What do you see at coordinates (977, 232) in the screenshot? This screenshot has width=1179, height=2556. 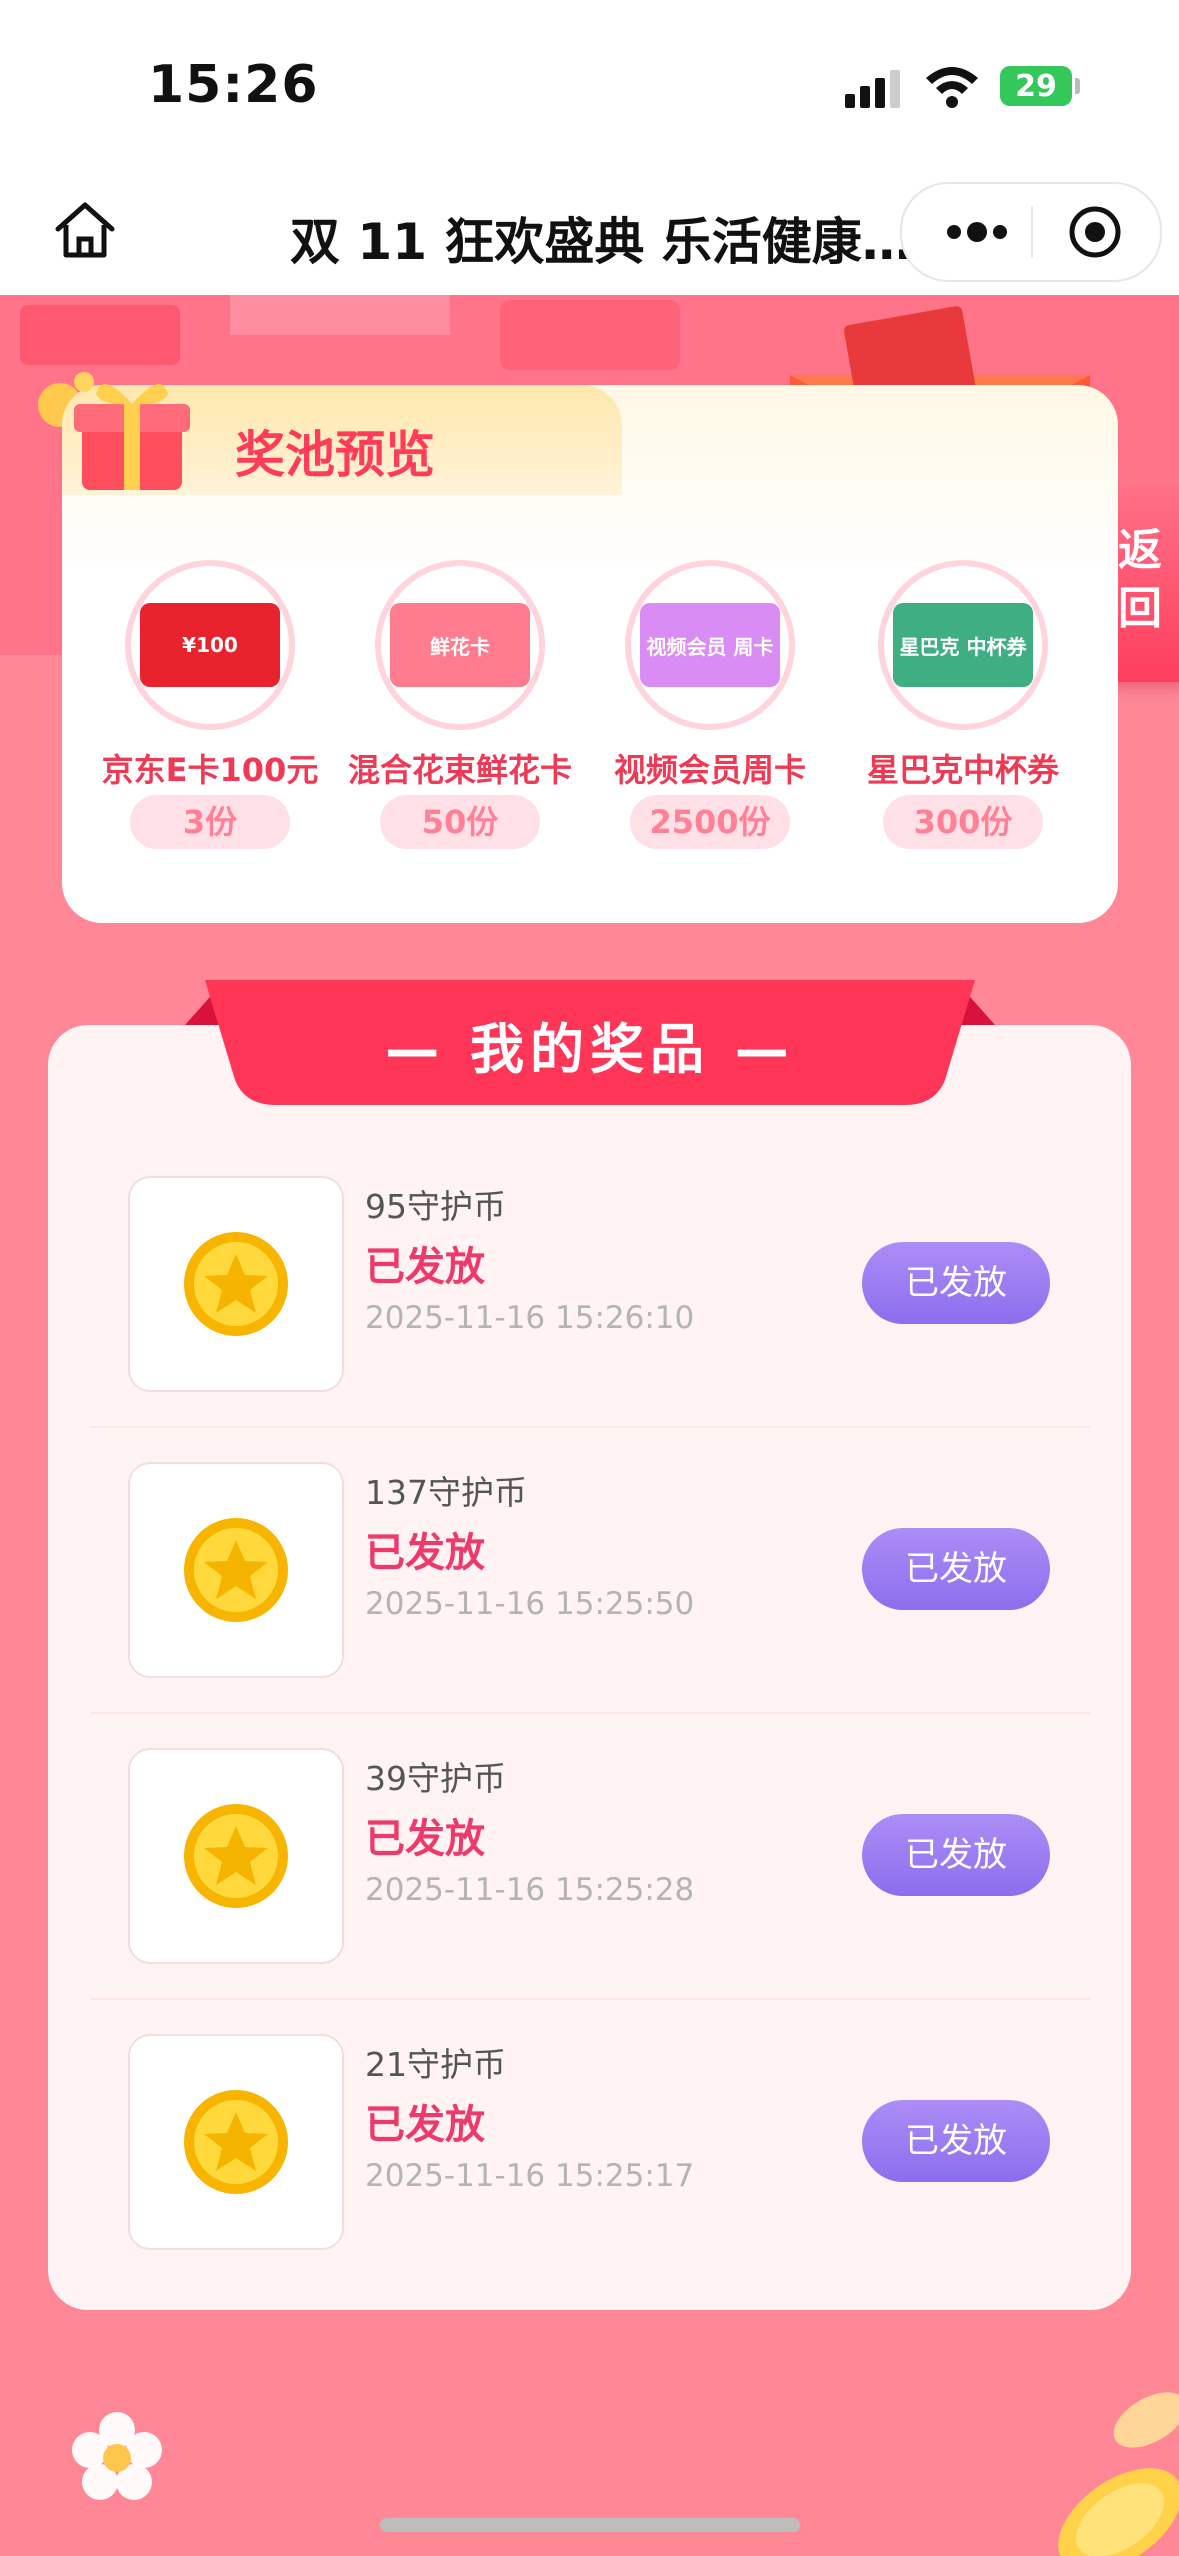 I see `more-icon` at bounding box center [977, 232].